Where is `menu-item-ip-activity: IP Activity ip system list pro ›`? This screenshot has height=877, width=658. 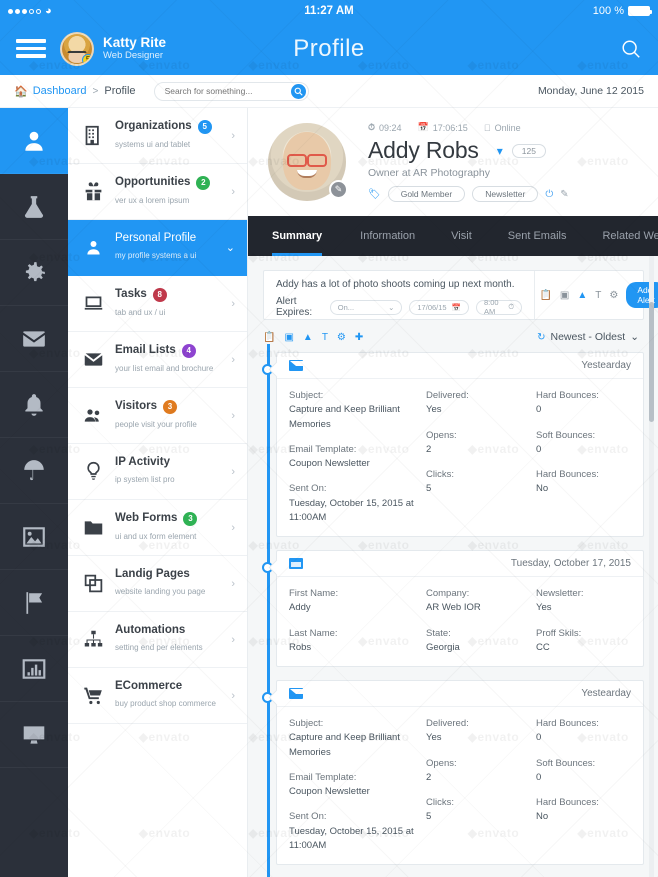
menu-item-ip-activity: IP Activity ip system list pro › is located at coordinates (157, 472).